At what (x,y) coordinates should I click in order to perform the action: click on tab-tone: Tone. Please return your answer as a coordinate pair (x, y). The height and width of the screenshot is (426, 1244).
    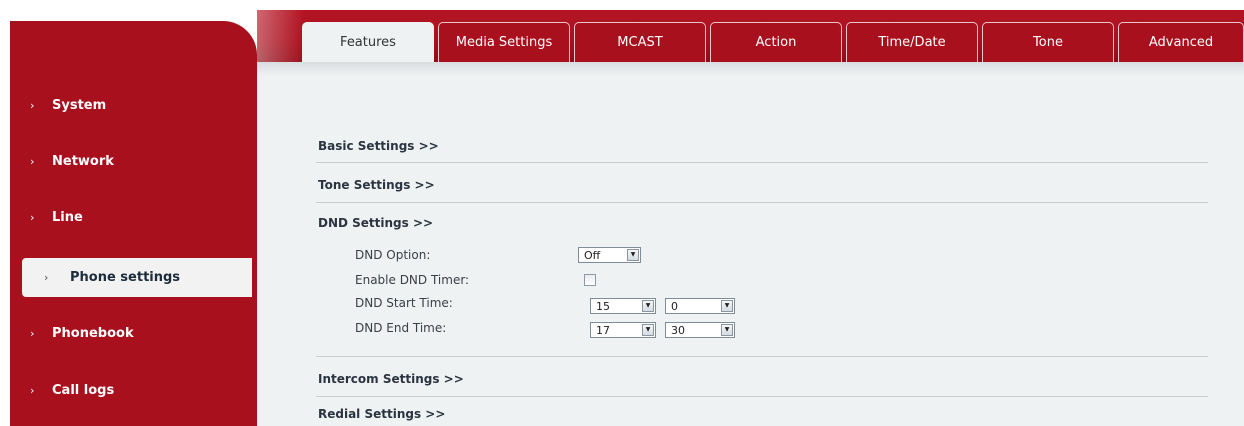
    Looking at the image, I should click on (1048, 42).